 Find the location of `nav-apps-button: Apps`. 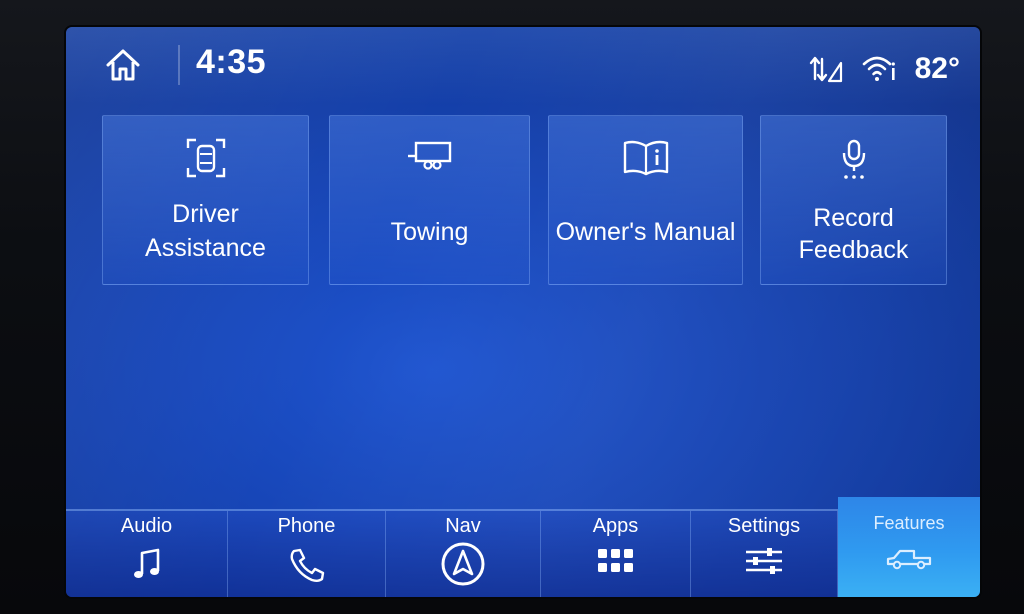

nav-apps-button: Apps is located at coordinates (616, 554).